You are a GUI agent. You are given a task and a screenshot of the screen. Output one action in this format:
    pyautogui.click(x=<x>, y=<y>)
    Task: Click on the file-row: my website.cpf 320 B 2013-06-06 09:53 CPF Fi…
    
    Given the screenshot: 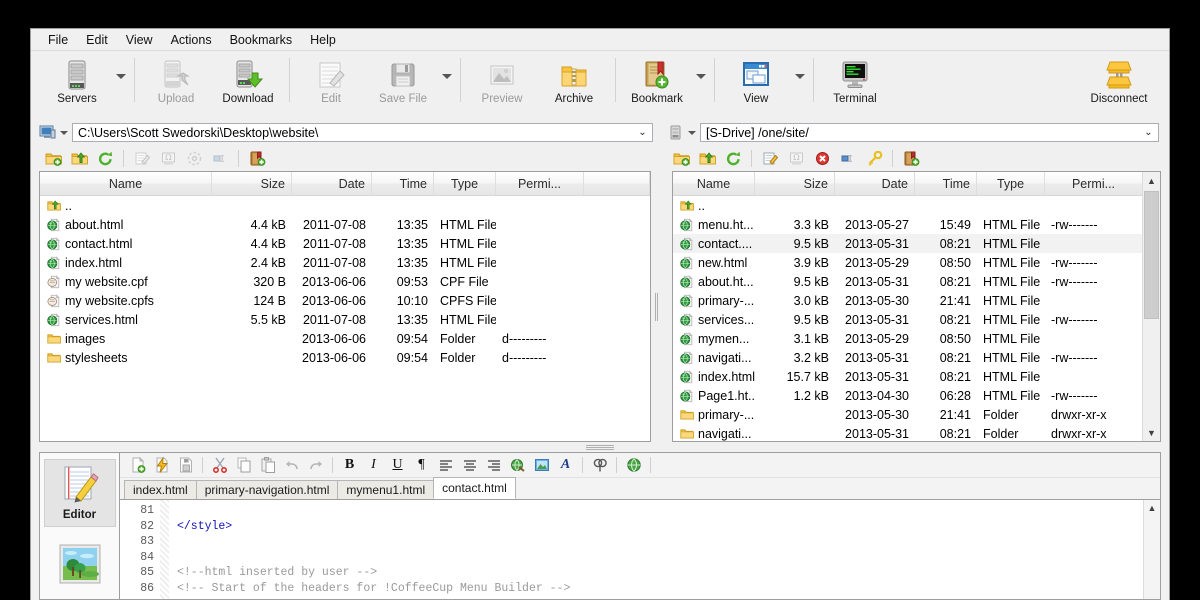 What is the action you would take?
    pyautogui.click(x=345, y=281)
    